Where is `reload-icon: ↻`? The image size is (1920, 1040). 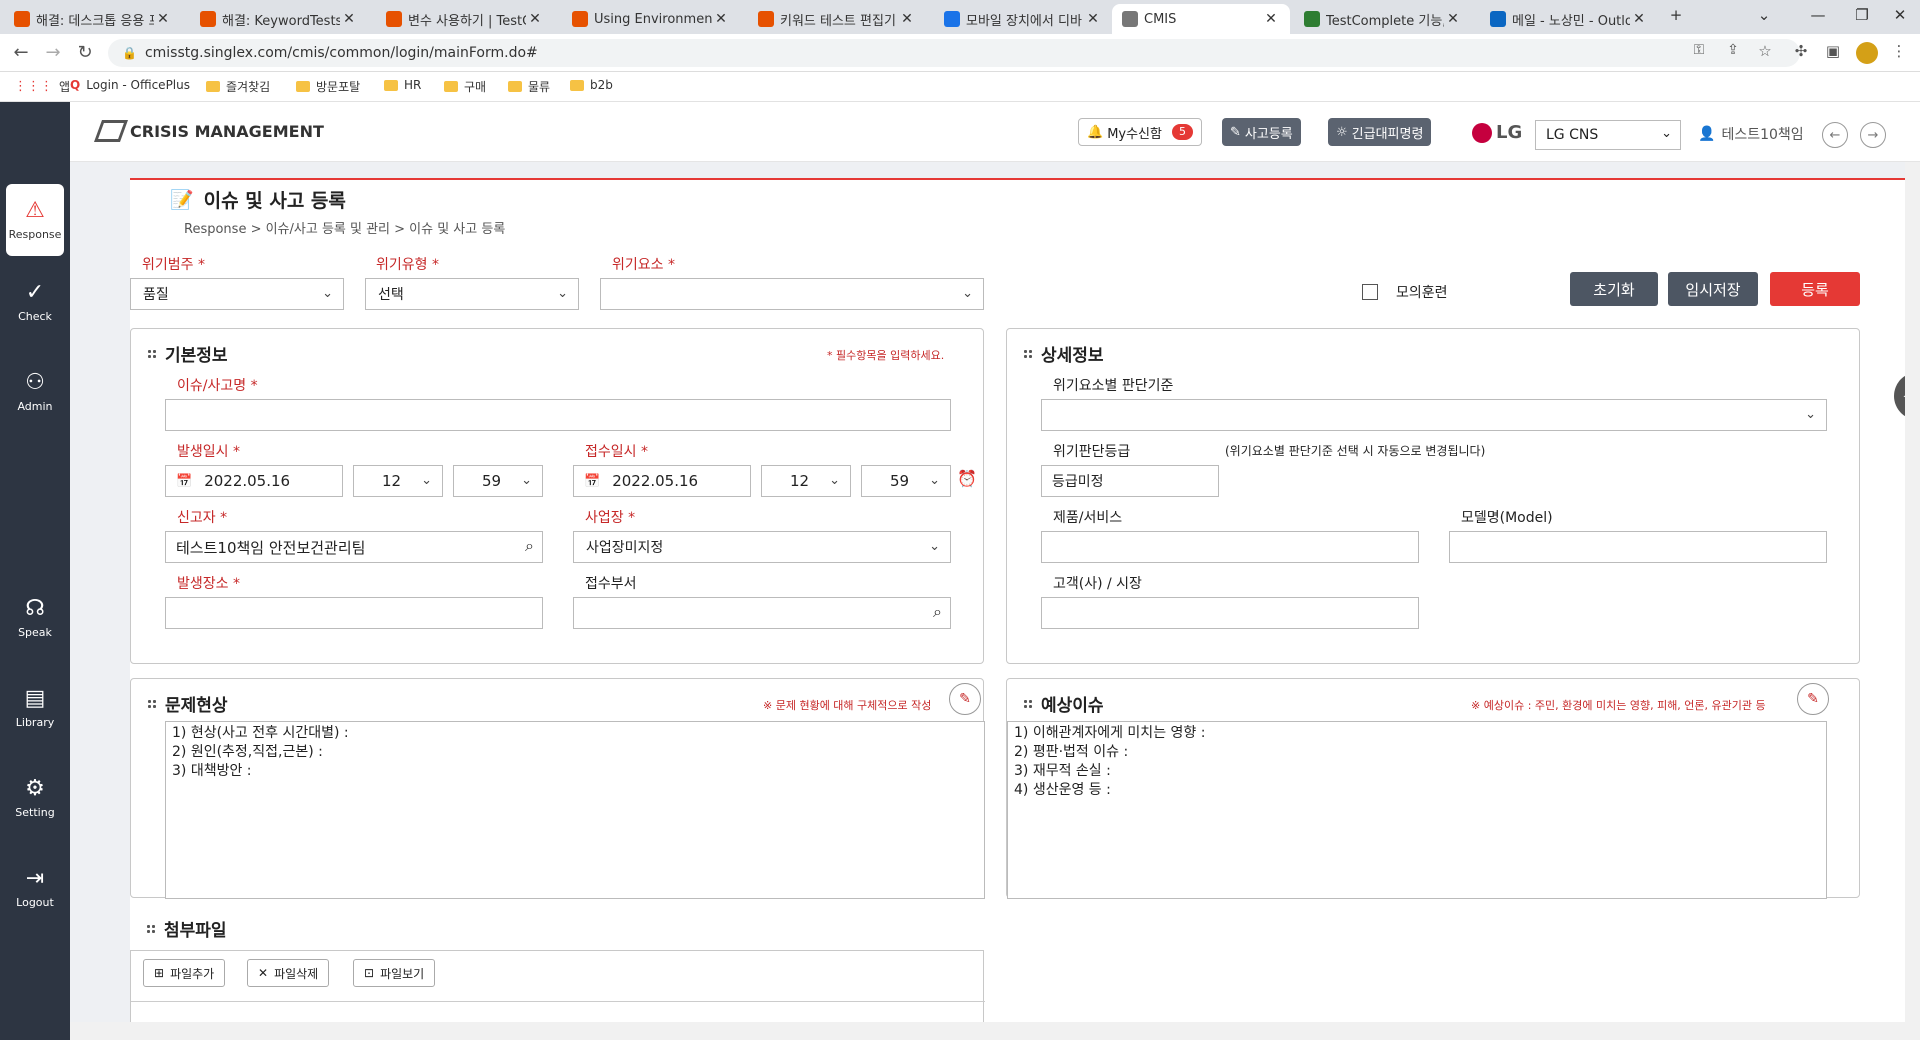
reload-icon: ↻ is located at coordinates (85, 52).